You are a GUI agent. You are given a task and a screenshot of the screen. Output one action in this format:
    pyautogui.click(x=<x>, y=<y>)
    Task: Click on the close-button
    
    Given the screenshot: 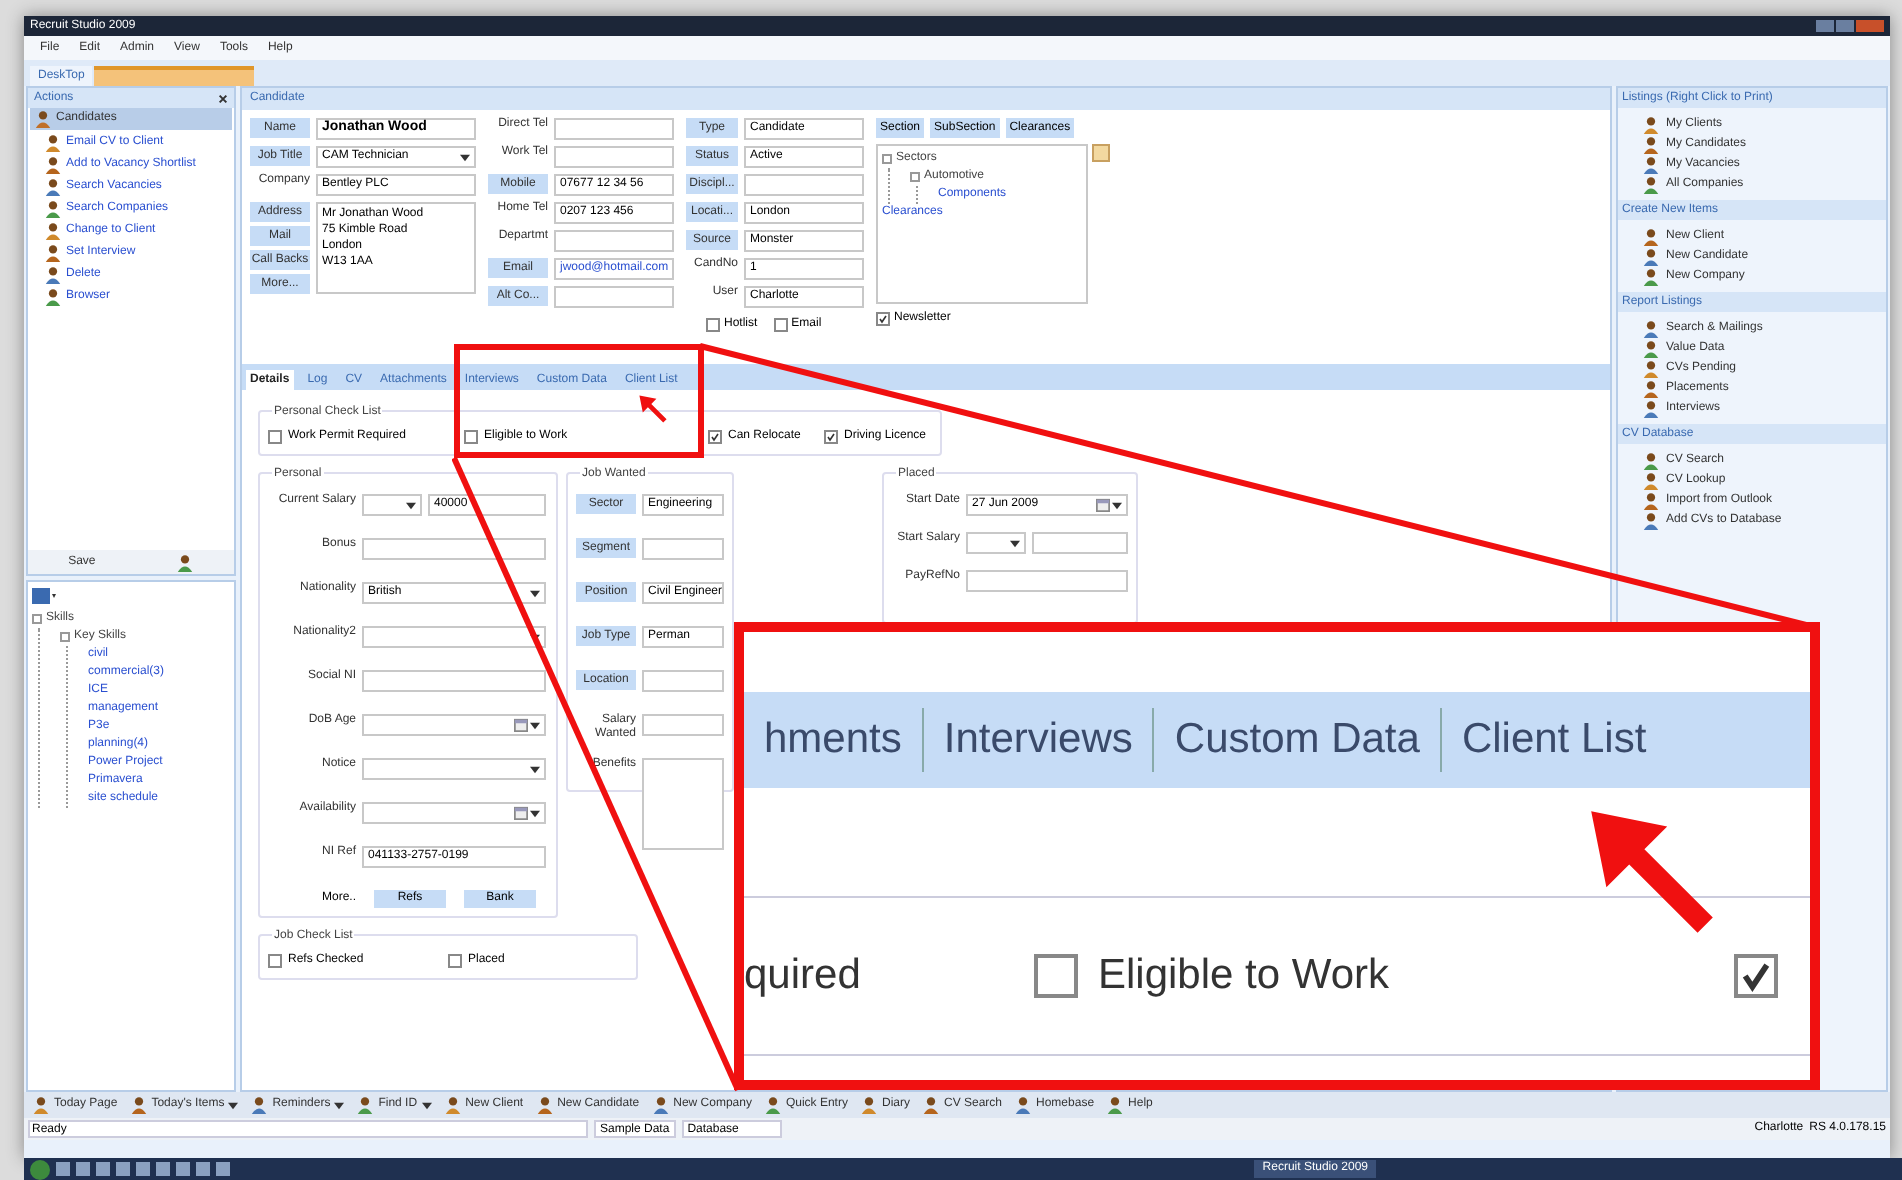 What is the action you would take?
    pyautogui.click(x=1870, y=26)
    